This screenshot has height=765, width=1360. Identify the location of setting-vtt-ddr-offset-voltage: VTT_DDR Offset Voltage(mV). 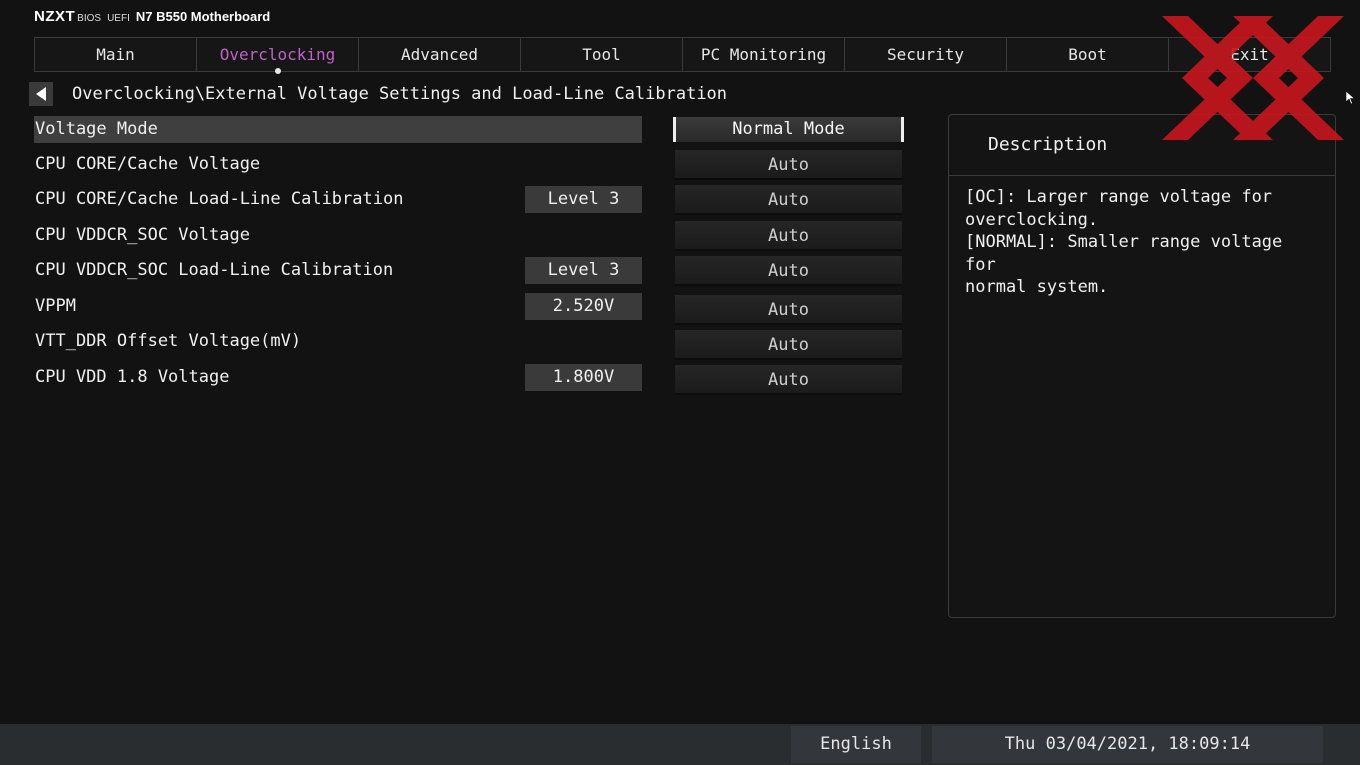
(338, 341).